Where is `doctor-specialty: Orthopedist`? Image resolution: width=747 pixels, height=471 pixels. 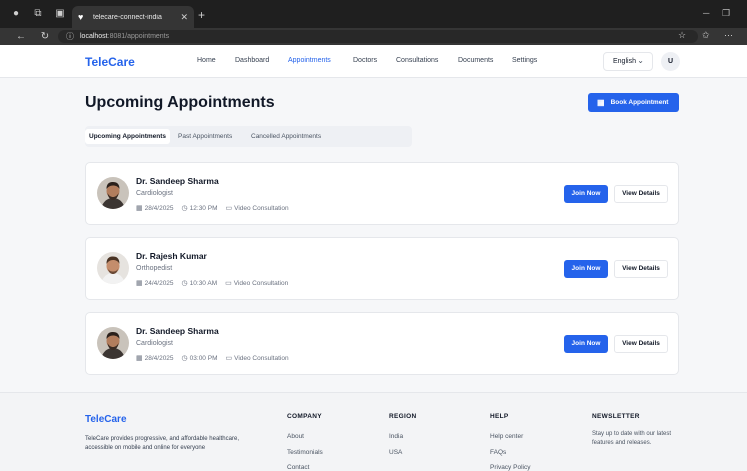 doctor-specialty: Orthopedist is located at coordinates (154, 268).